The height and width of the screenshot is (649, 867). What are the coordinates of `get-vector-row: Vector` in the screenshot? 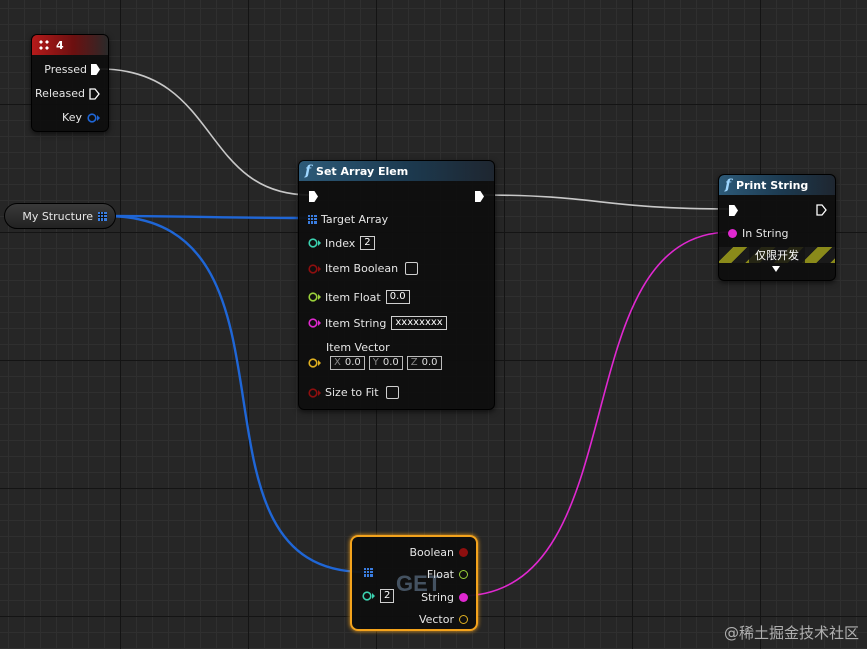 It's located at (443, 619).